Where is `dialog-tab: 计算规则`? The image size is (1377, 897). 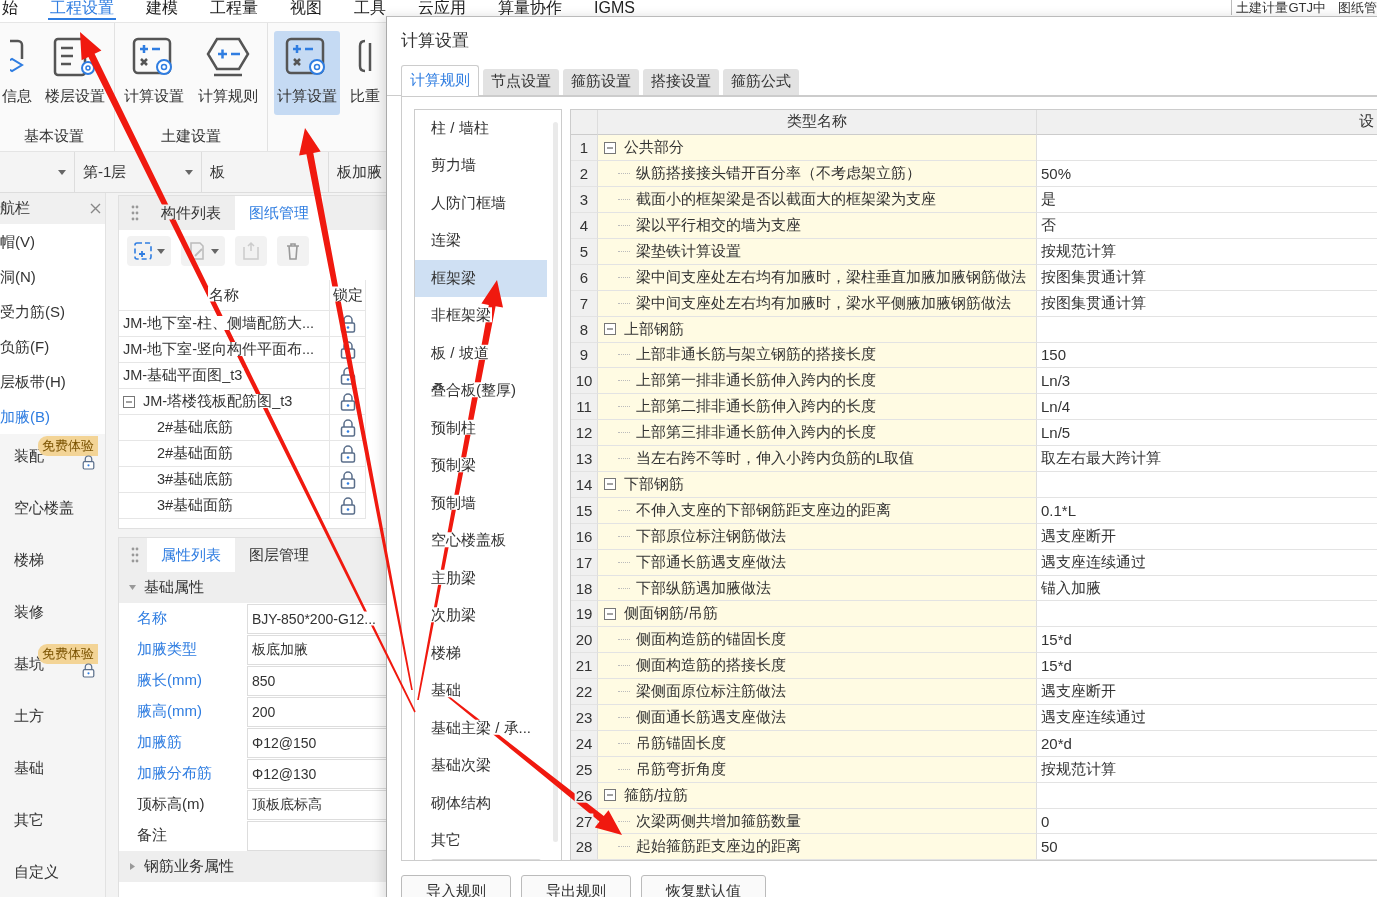
dialog-tab: 计算规则 is located at coordinates (440, 80).